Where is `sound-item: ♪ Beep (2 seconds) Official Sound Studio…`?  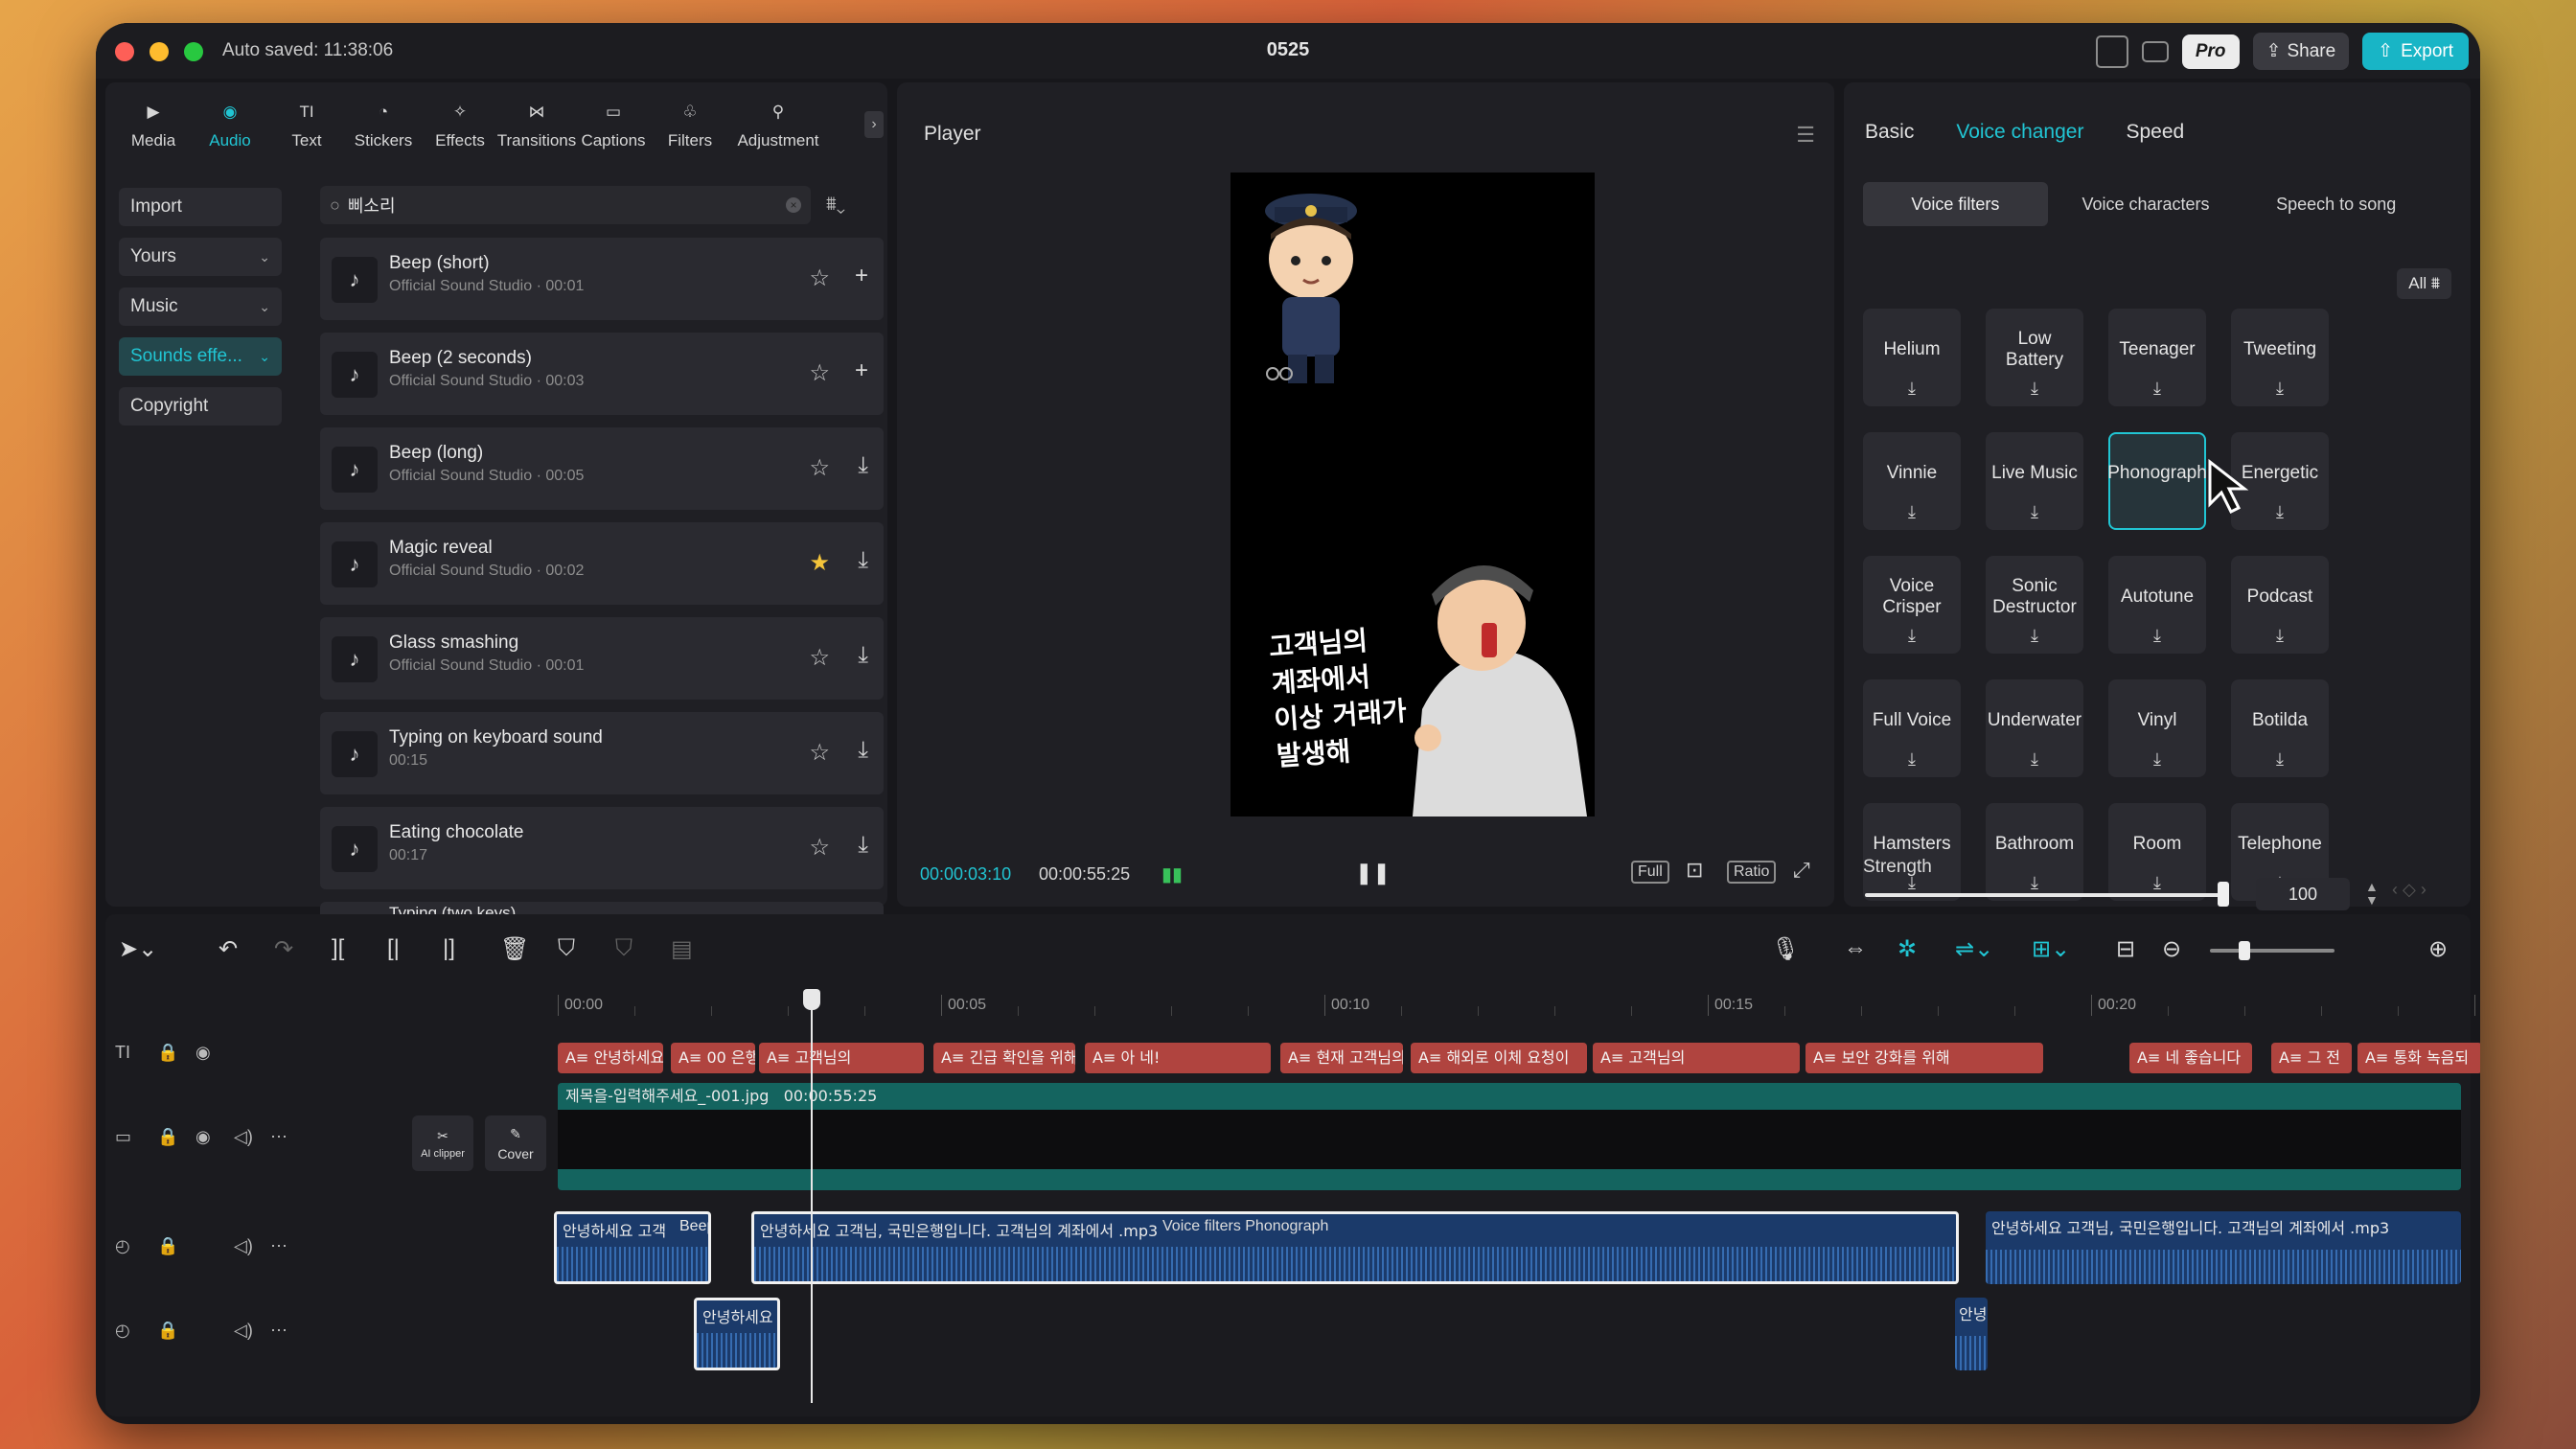 sound-item: ♪ Beep (2 seconds) Official Sound Studio… is located at coordinates (602, 374).